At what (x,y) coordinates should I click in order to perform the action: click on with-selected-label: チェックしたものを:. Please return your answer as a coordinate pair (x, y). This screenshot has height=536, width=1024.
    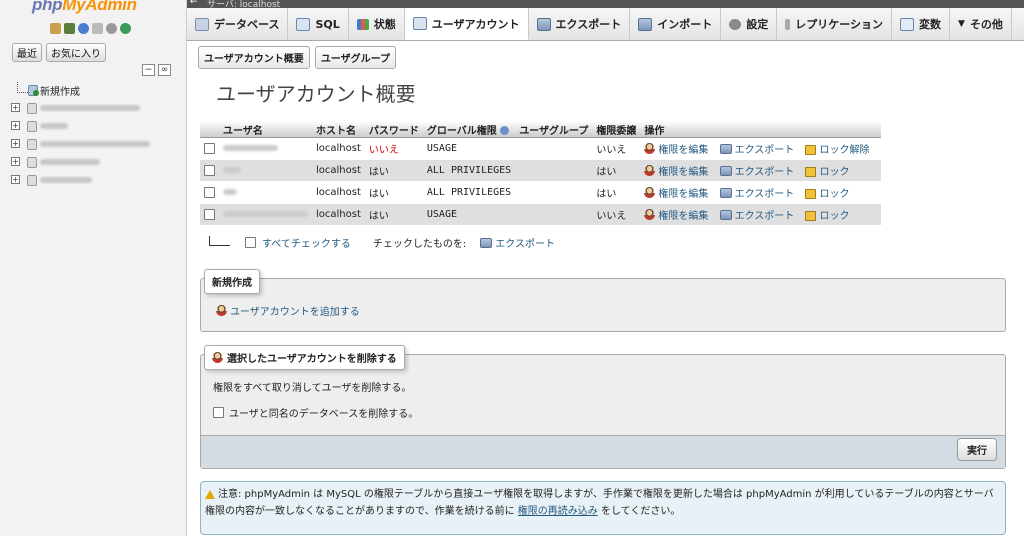
    Looking at the image, I should click on (419, 244).